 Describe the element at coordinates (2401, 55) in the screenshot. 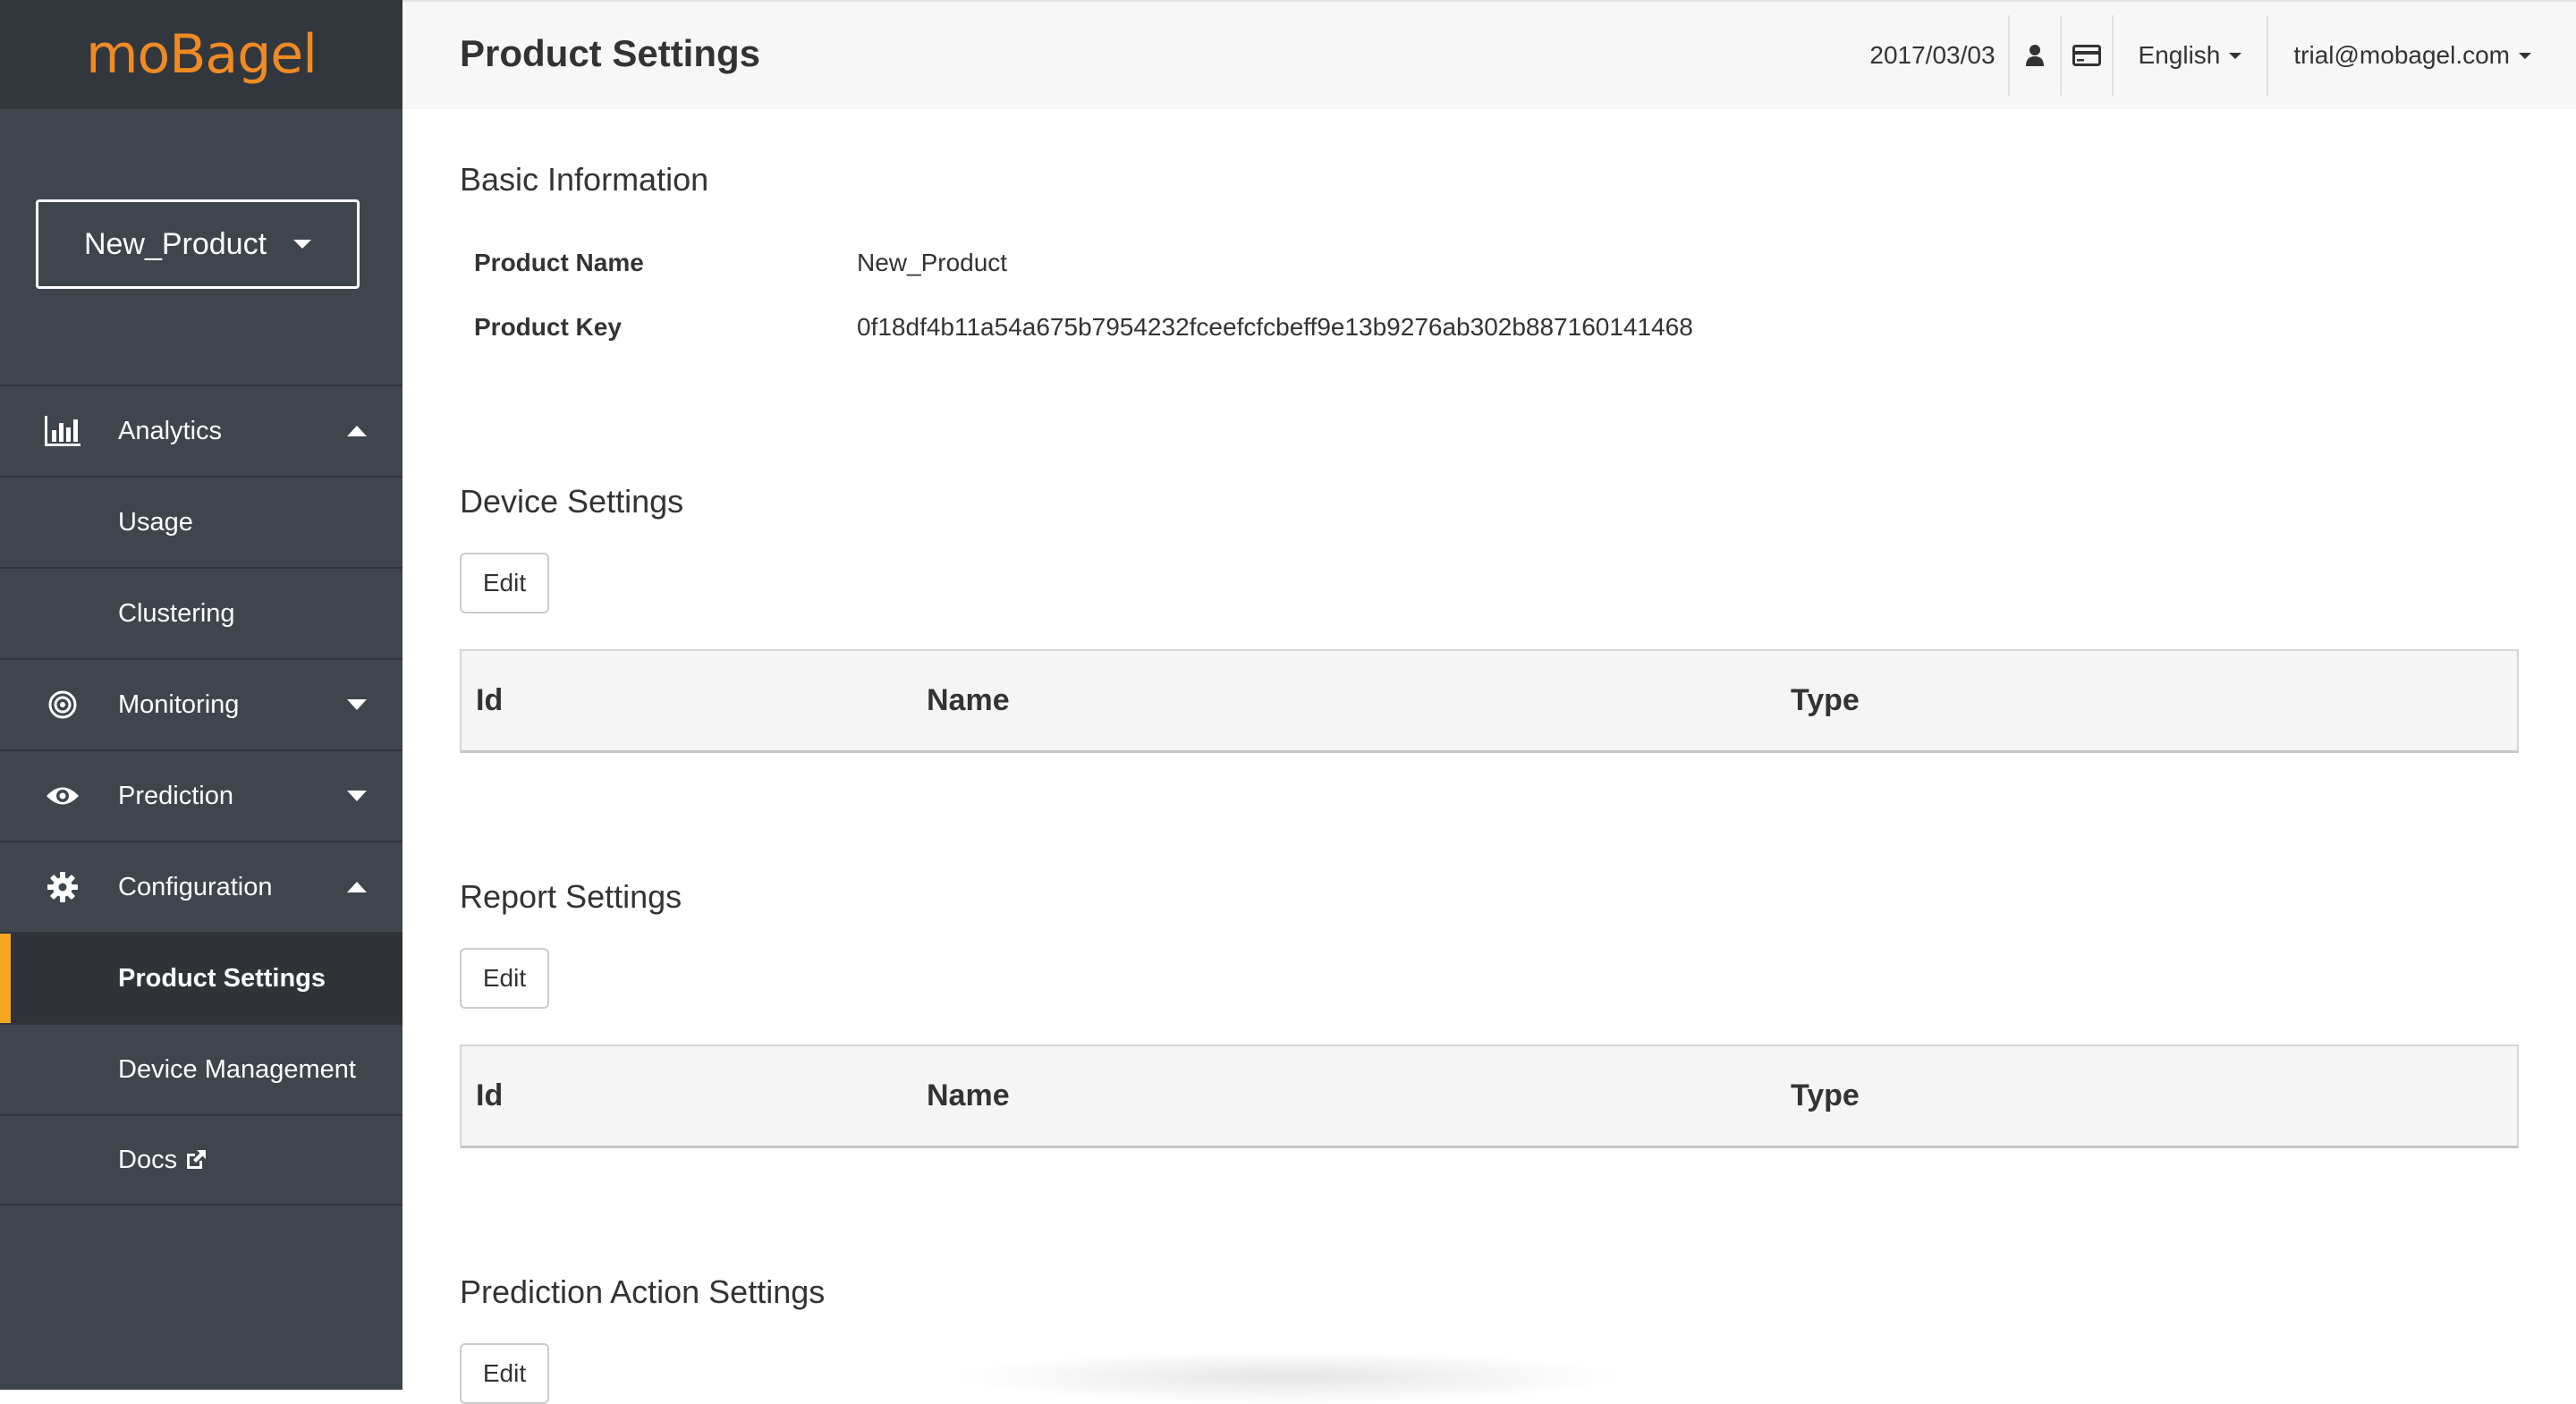

I see `user-email: trial@mobagel.com` at that location.